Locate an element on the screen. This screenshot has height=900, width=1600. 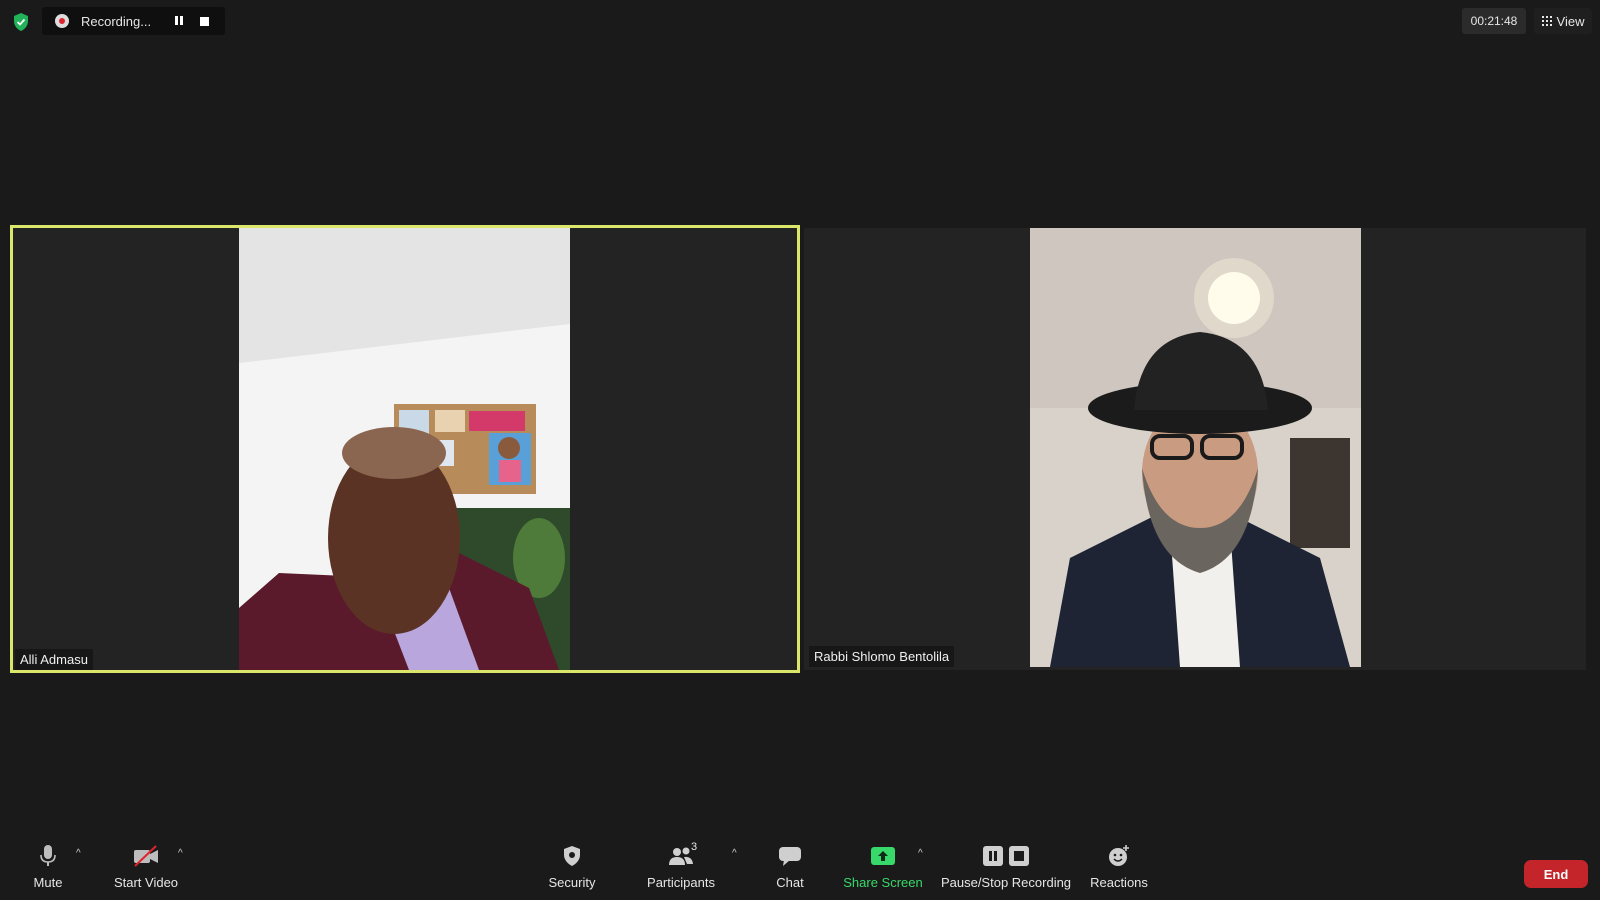
participants-button: 3 Participants is located at coordinates (681, 865).